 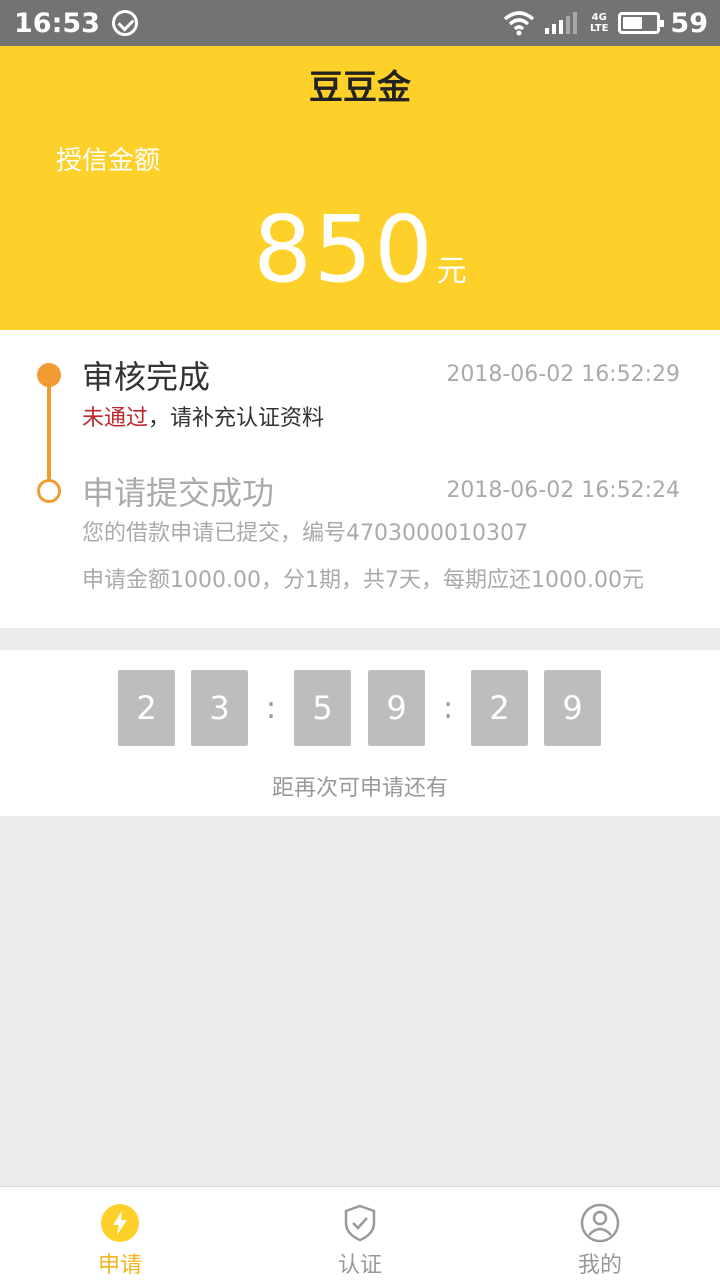 What do you see at coordinates (499, 708) in the screenshot?
I see `countdown-seconds-tens: 2` at bounding box center [499, 708].